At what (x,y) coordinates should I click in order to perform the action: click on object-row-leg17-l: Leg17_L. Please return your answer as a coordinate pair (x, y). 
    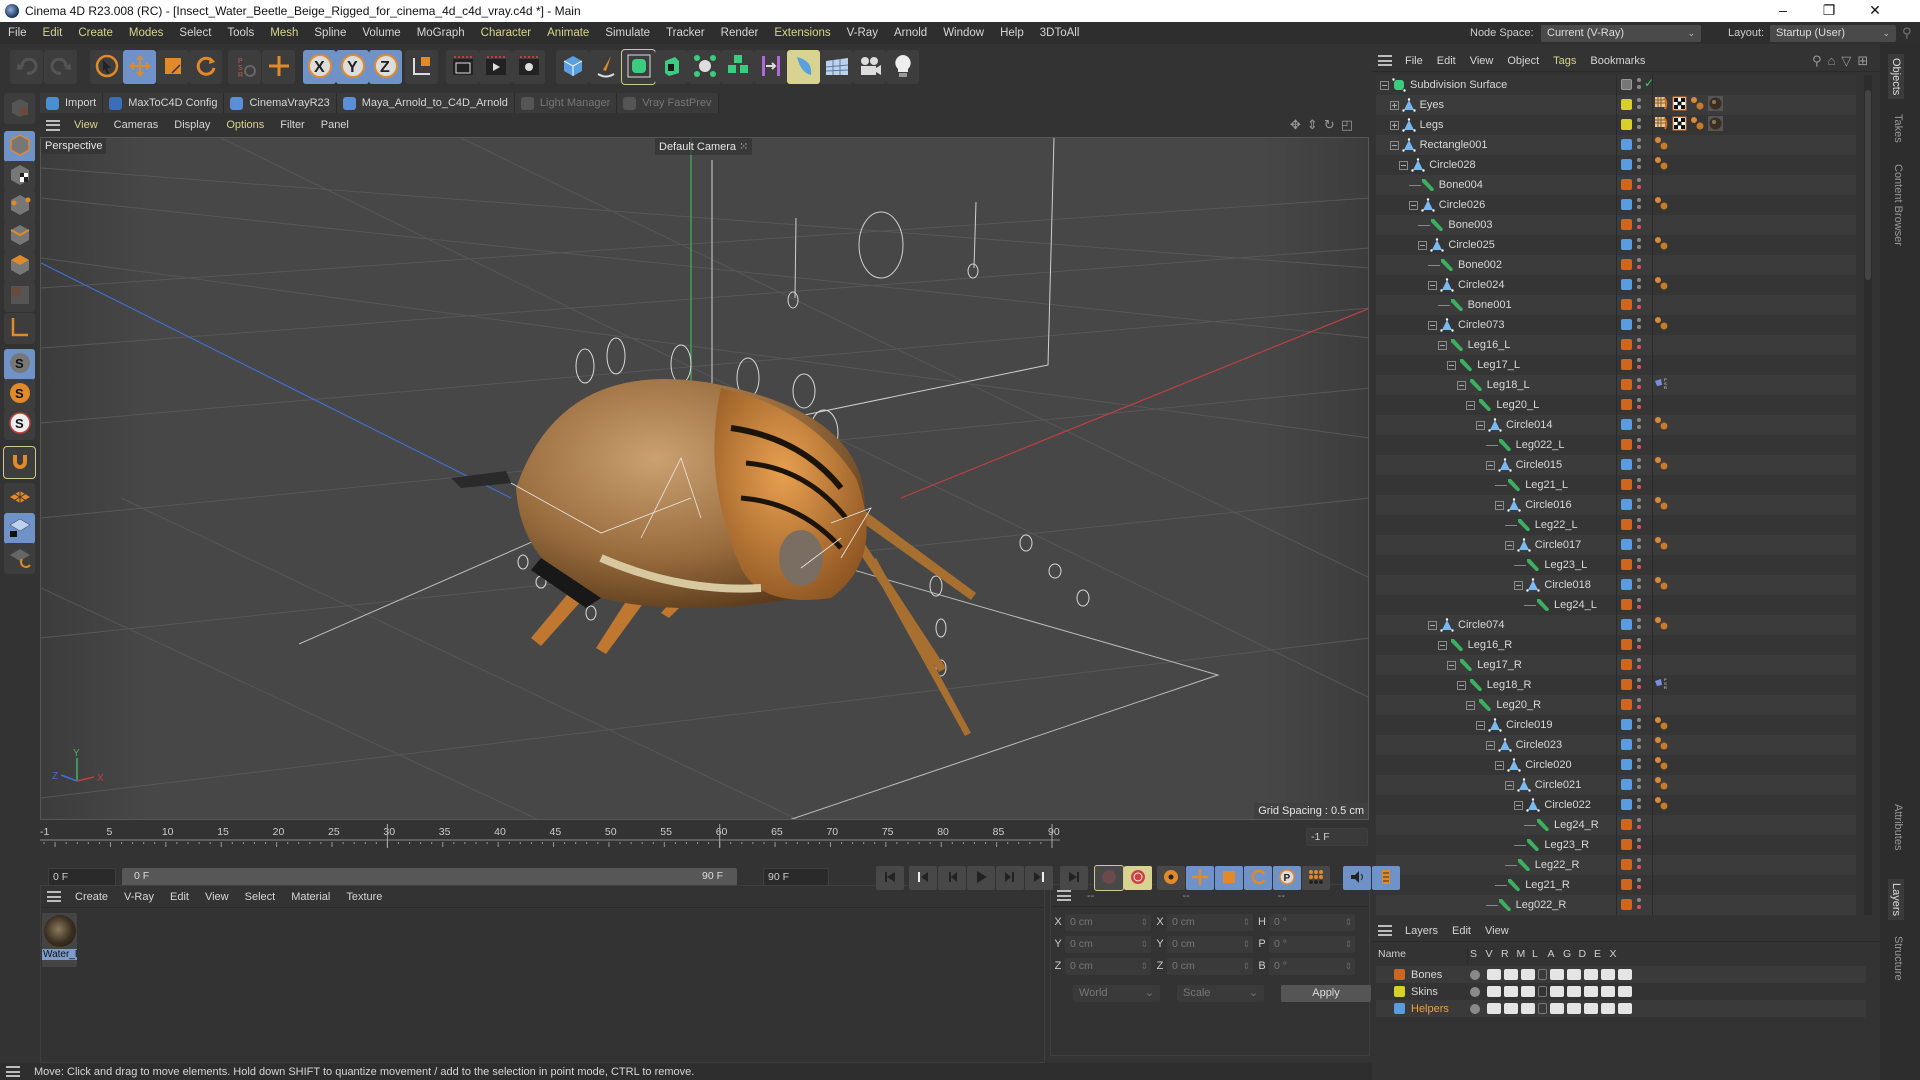
    Looking at the image, I should click on (1616, 365).